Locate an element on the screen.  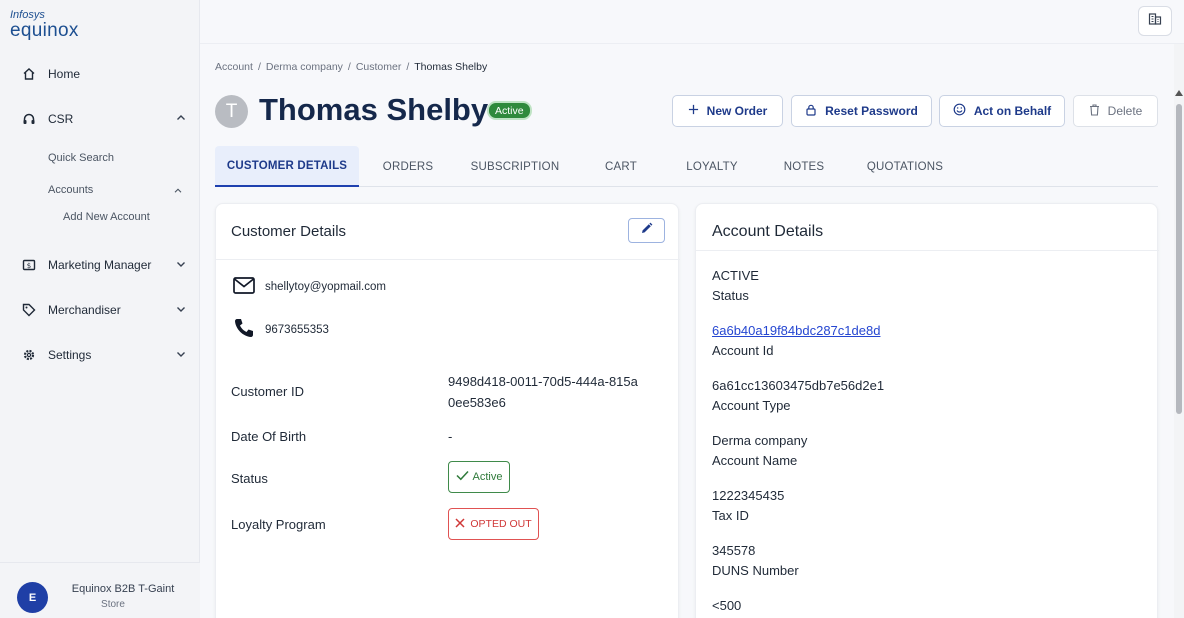
account-name-label: Account Name is located at coordinates (755, 460).